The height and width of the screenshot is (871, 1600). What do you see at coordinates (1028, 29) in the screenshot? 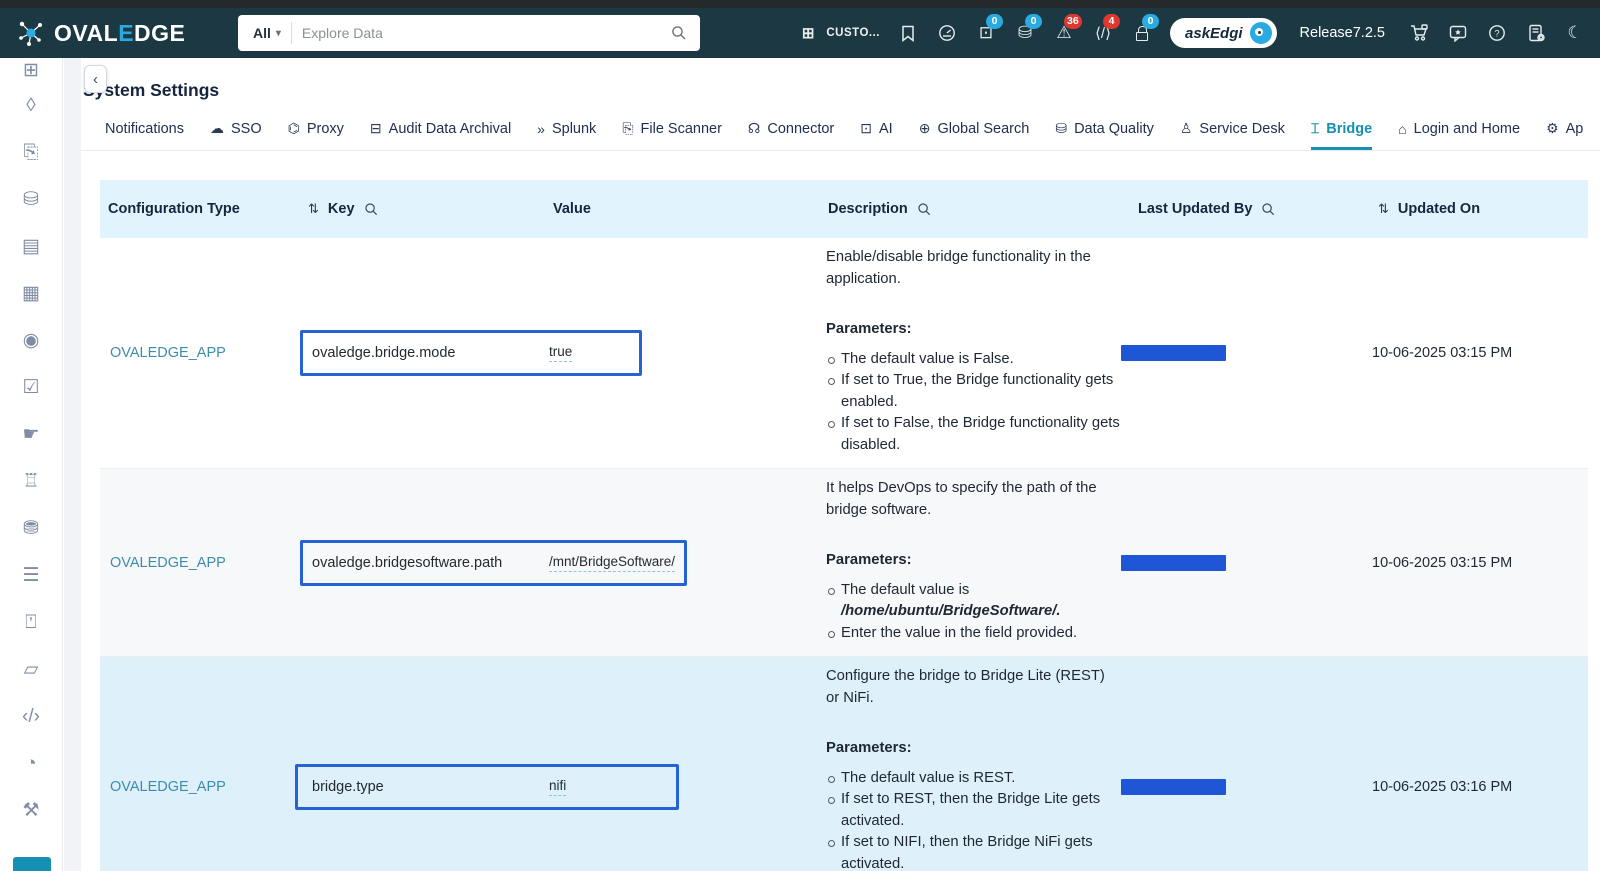
I see `database-icon: ⛁ 0` at bounding box center [1028, 29].